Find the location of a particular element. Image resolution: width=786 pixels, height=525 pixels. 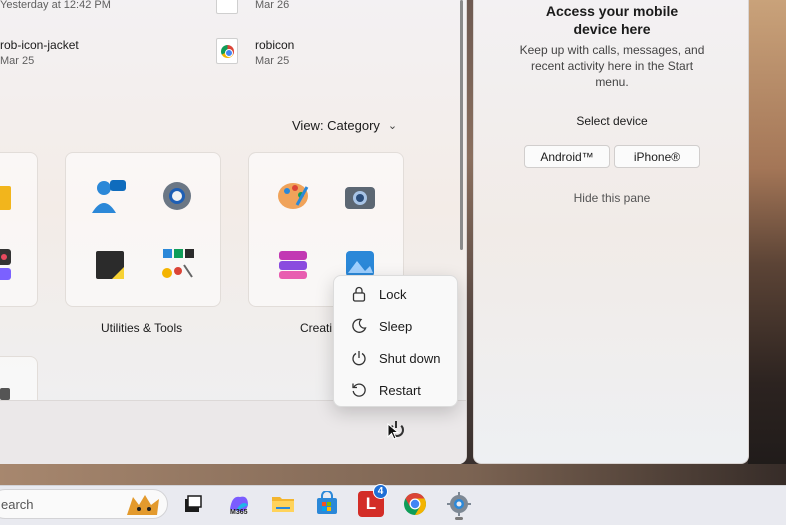

paint-palette-icon is located at coordinates (293, 196).